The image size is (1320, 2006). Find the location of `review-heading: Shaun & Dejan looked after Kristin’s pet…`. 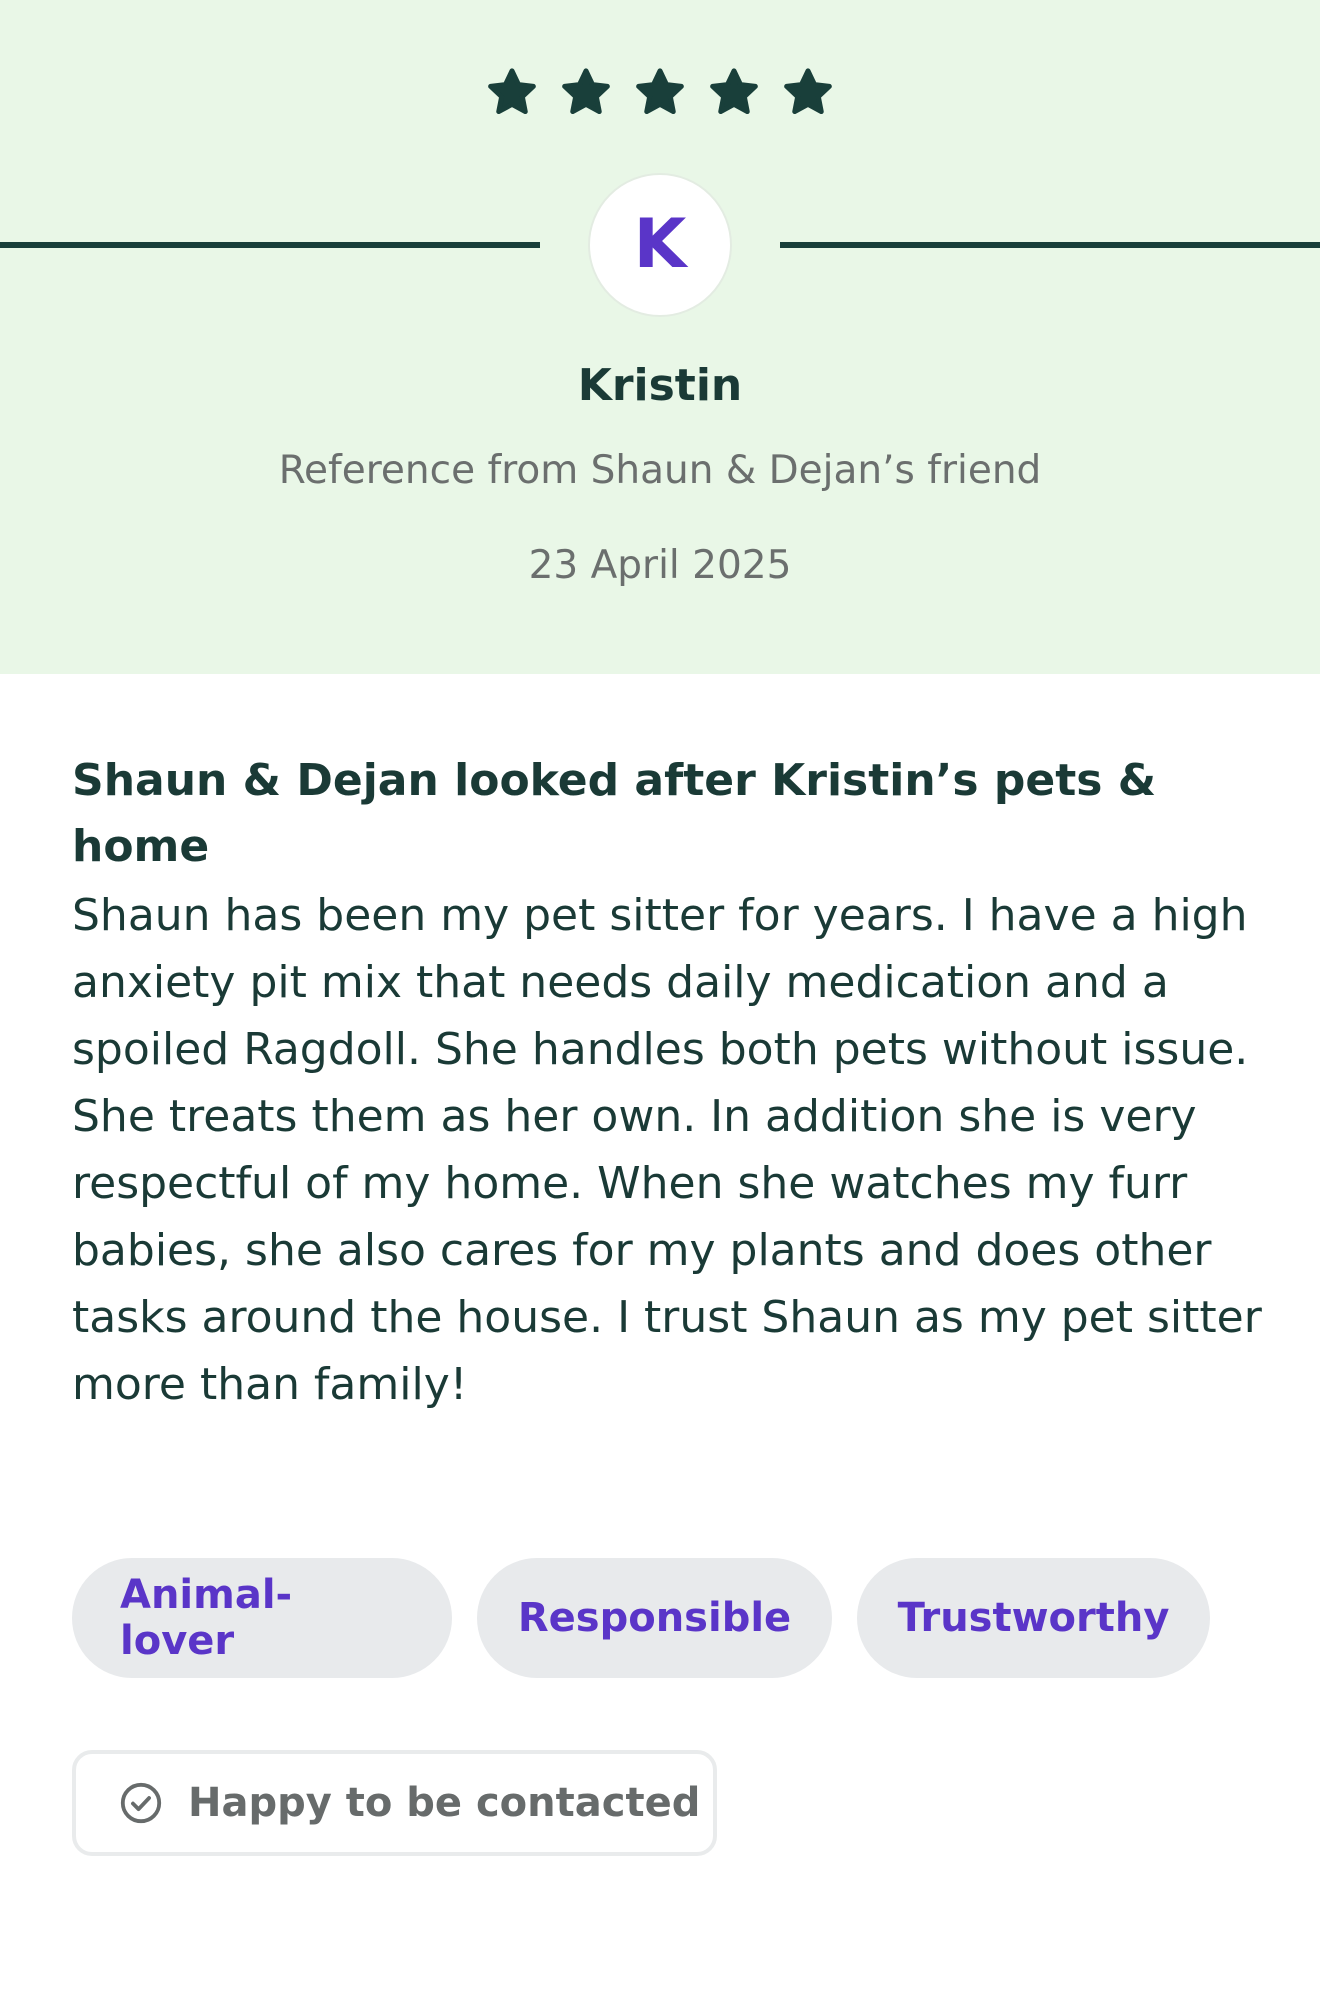

review-heading: Shaun & Dejan looked after Kristin’s pet… is located at coordinates (614, 813).